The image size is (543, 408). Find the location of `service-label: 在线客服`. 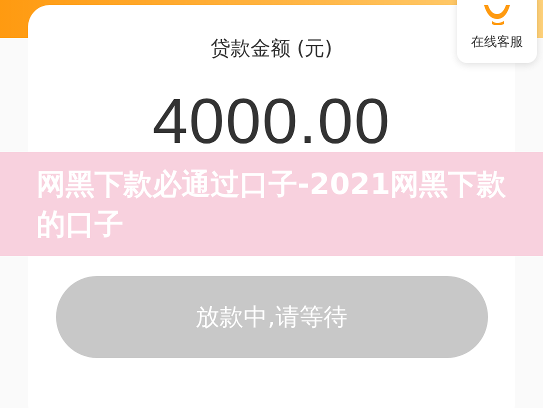

service-label: 在线客服 is located at coordinates (497, 42).